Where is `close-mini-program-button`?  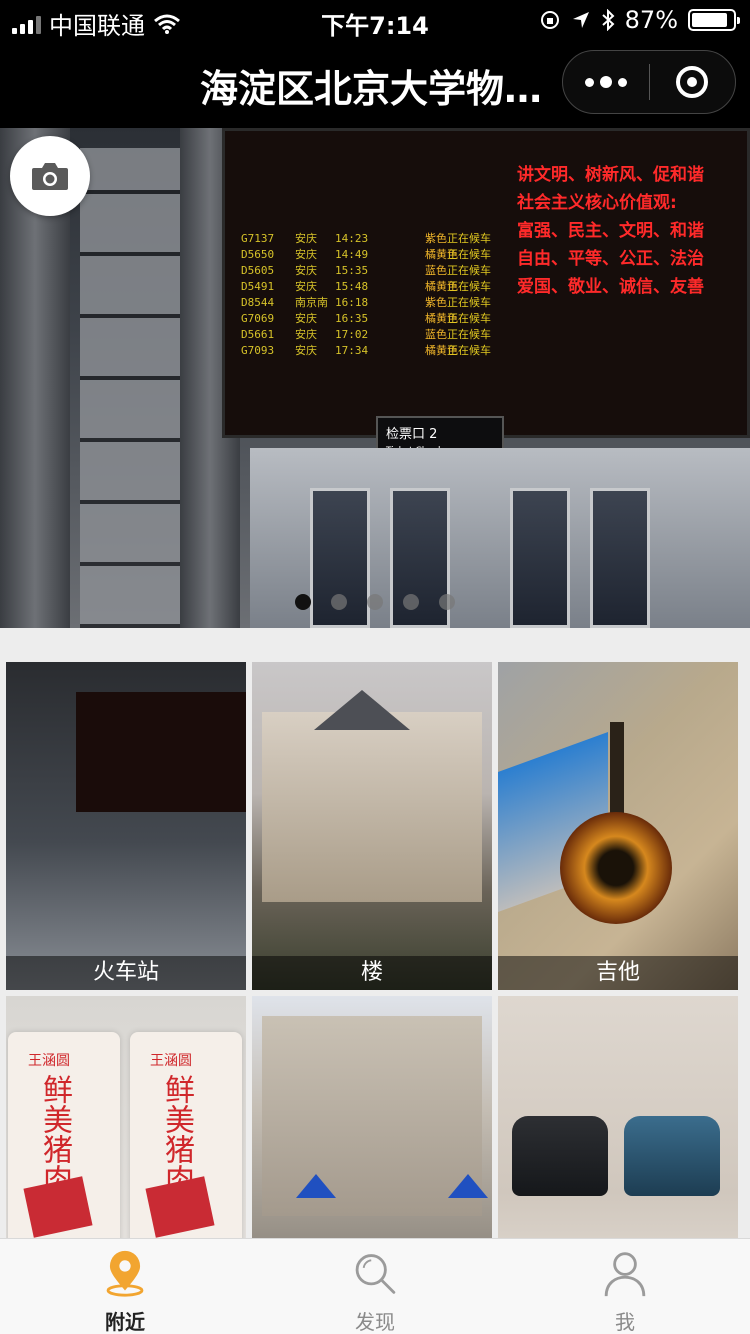 close-mini-program-button is located at coordinates (693, 82).